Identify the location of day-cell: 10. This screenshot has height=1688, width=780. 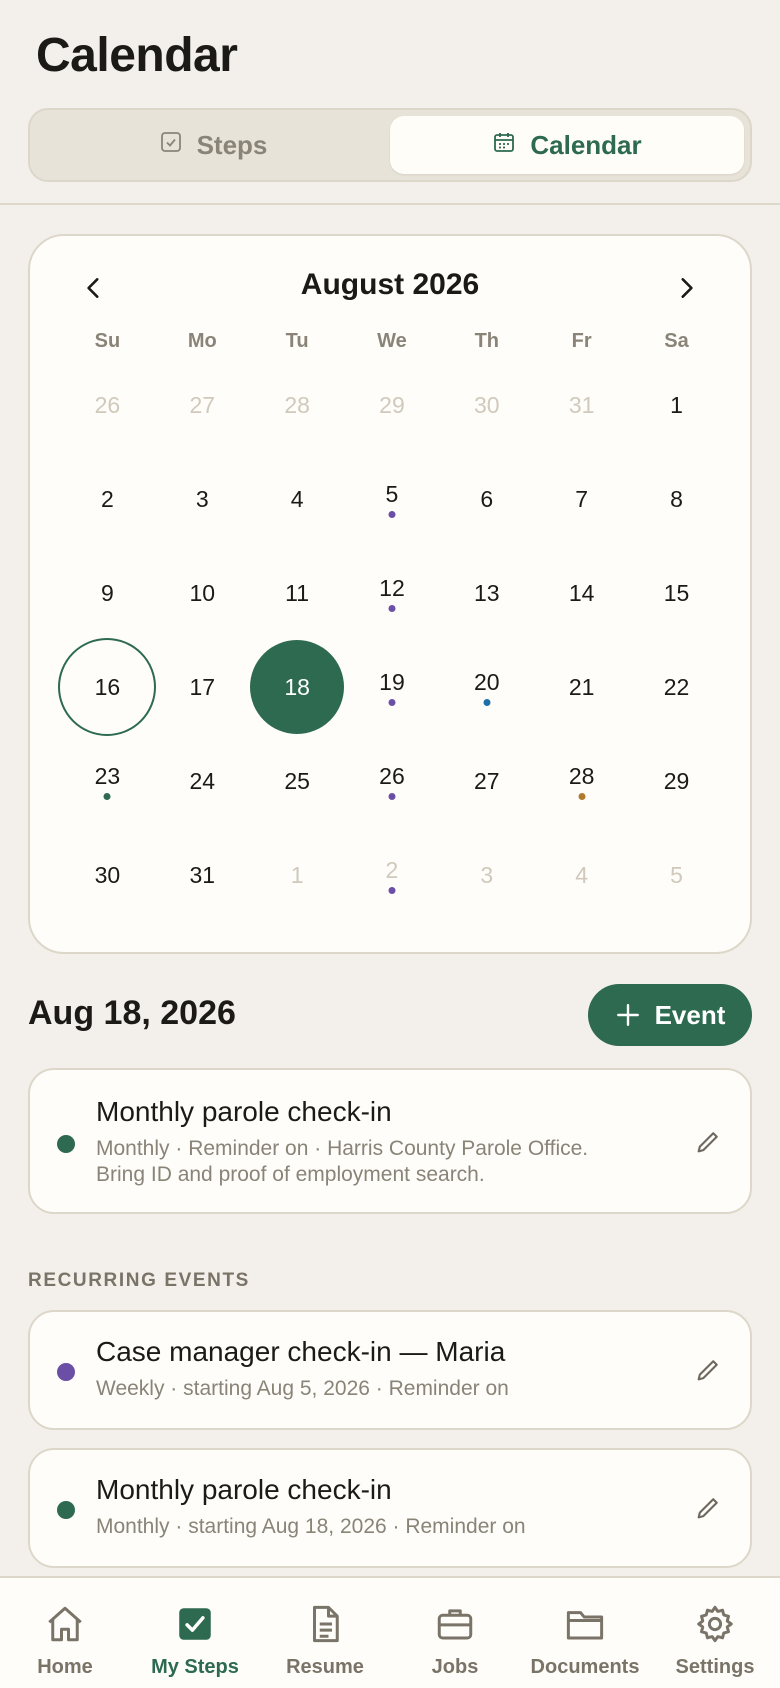
(202, 593).